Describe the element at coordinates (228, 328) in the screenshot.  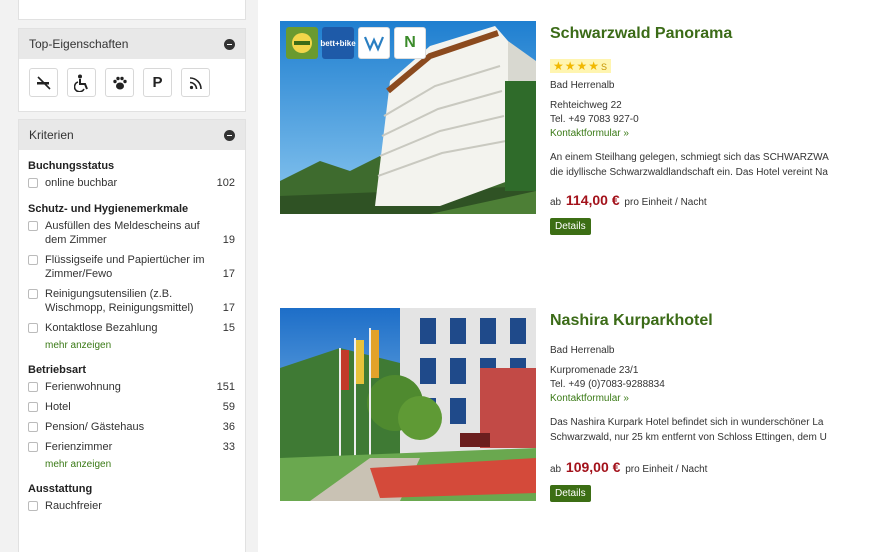
I see `option-count: 15` at that location.